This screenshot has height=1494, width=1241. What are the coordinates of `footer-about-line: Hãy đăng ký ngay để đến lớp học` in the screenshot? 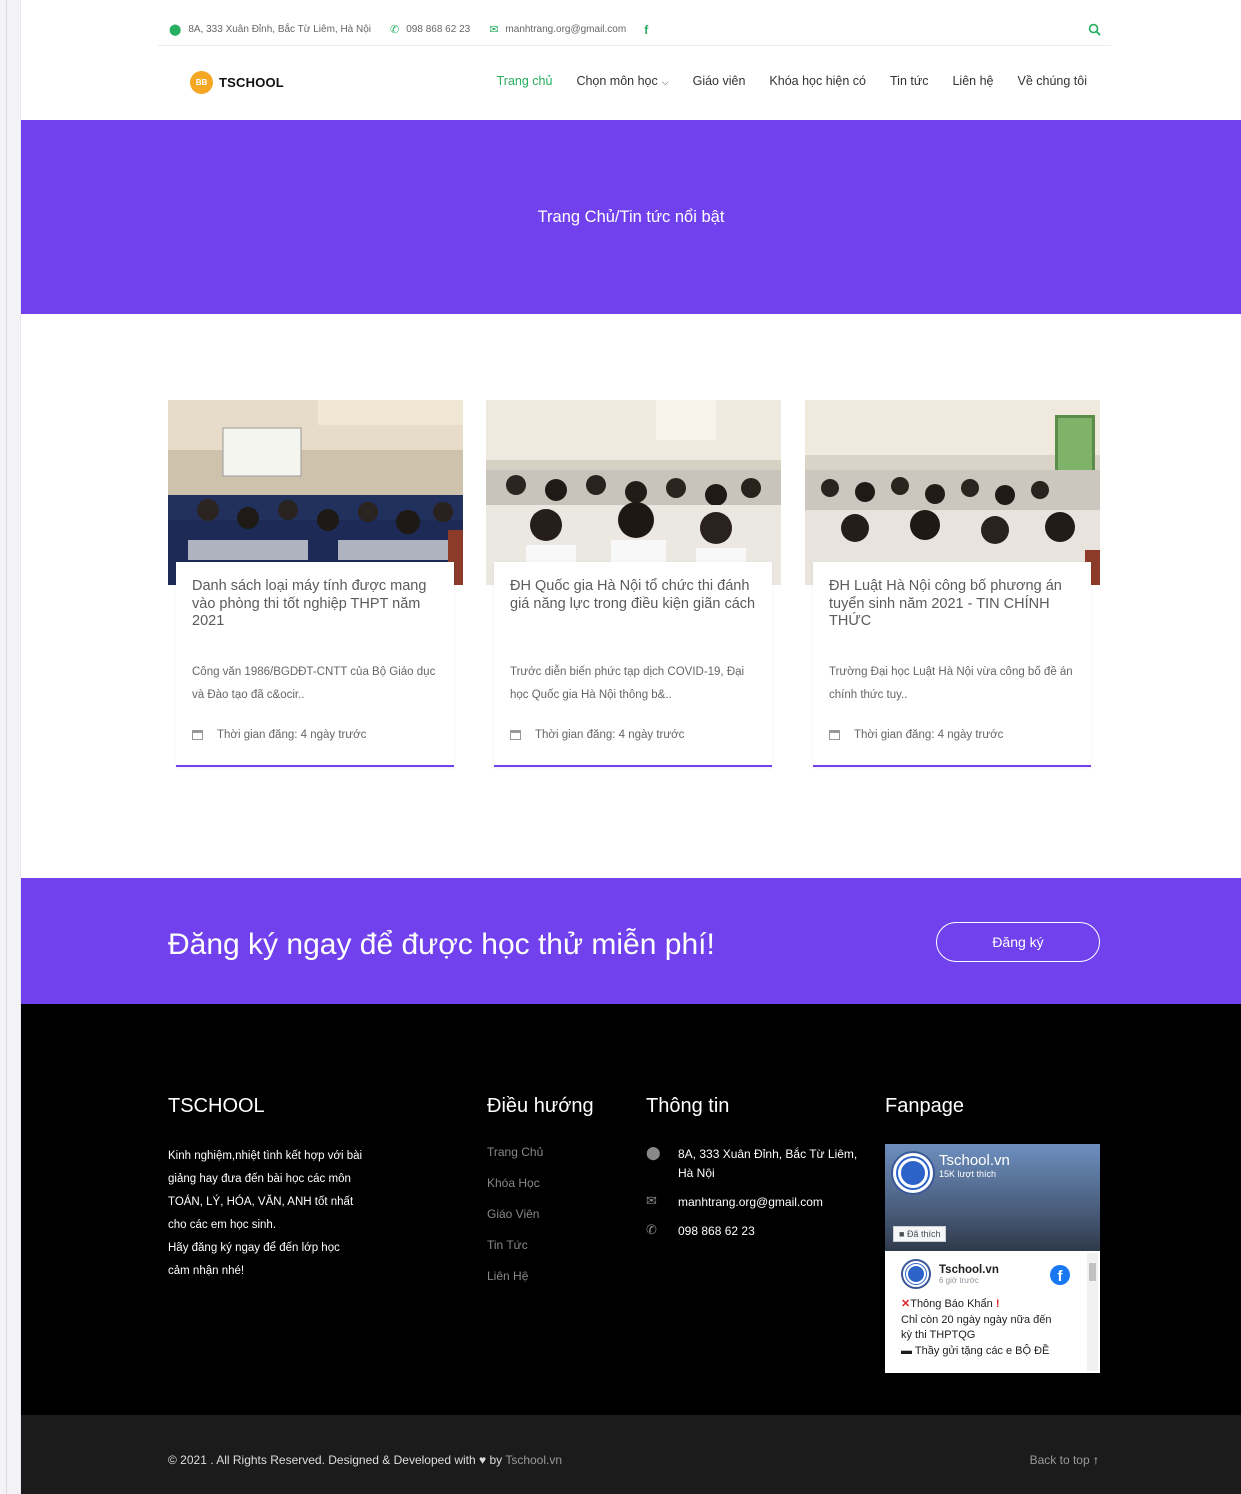 It's located at (254, 1248).